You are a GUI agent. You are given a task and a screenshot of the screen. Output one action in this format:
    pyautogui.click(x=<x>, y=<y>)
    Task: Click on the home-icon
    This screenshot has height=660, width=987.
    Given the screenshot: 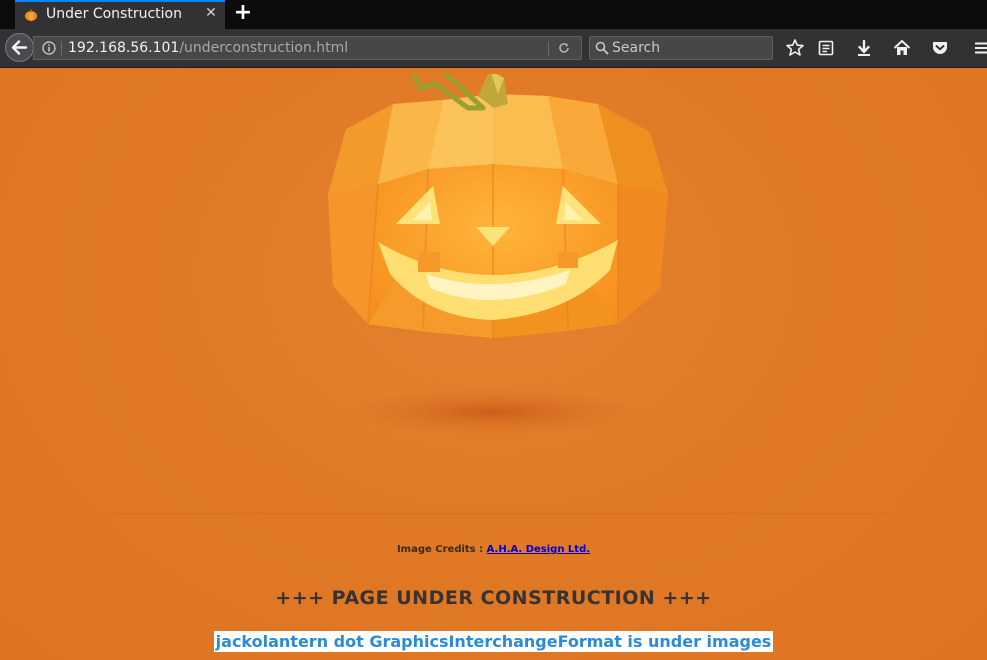 What is the action you would take?
    pyautogui.click(x=902, y=48)
    